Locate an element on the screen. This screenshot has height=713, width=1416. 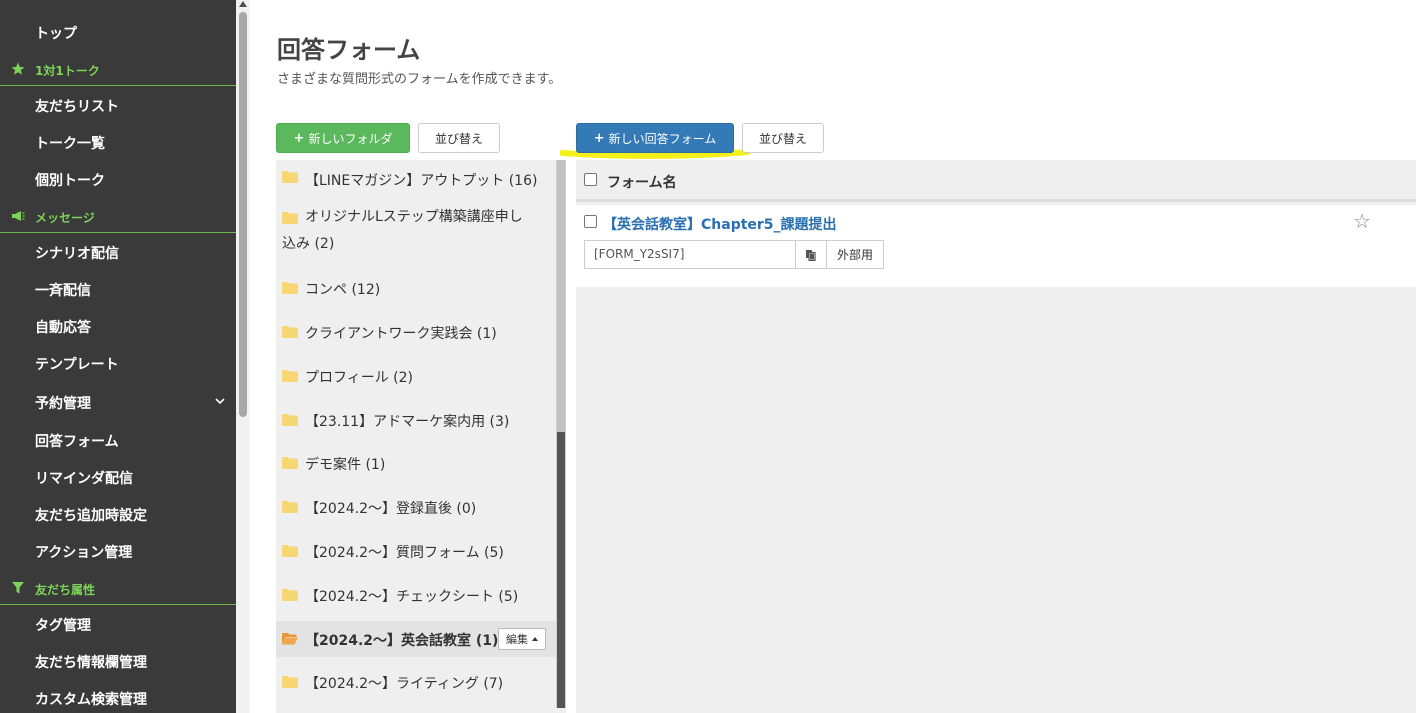
new-answer-form-button: + 新しい回答フォーム is located at coordinates (655, 138).